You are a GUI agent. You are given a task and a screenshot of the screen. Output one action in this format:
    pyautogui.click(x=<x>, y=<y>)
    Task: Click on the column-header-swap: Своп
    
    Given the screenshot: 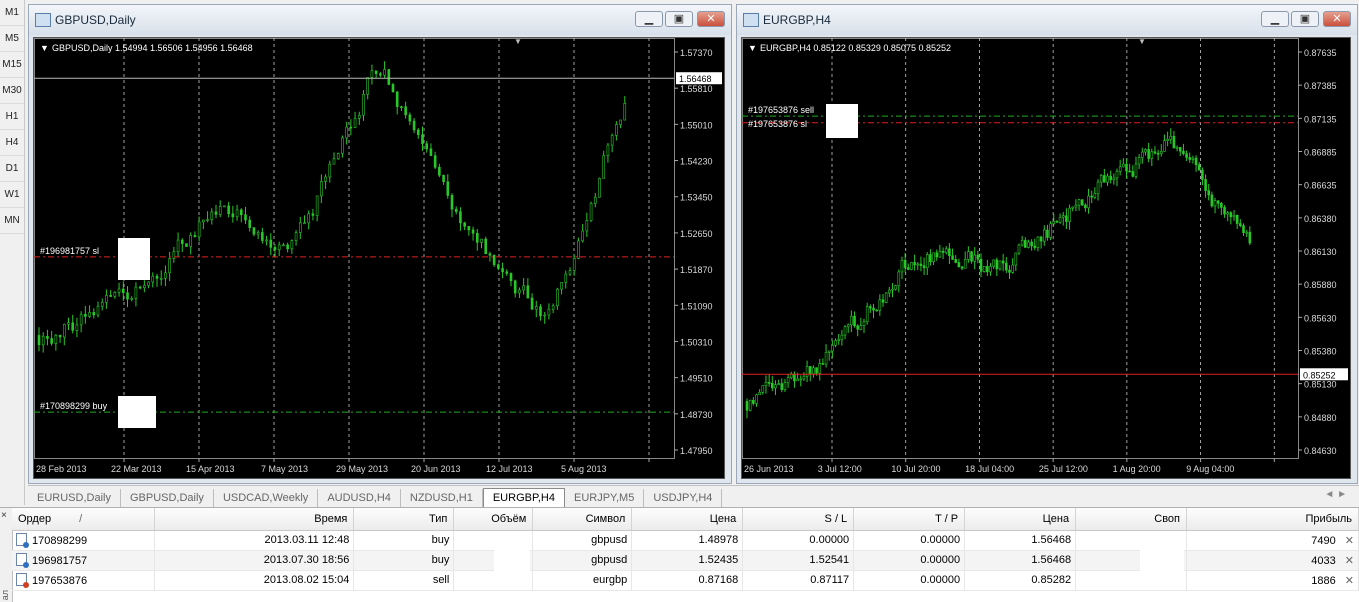 What is the action you would take?
    pyautogui.click(x=1131, y=519)
    